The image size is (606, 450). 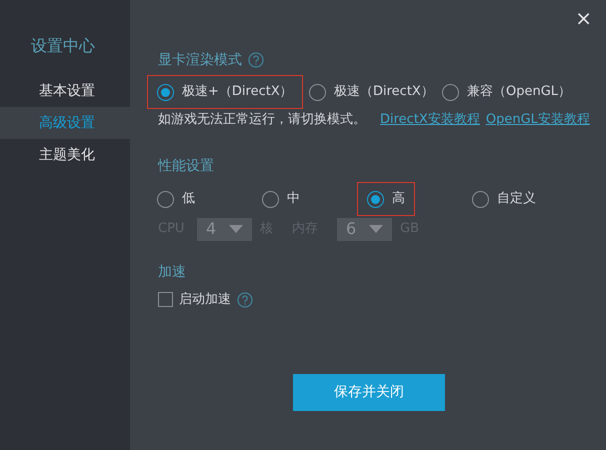 What do you see at coordinates (205, 300) in the screenshot?
I see `checkbox-label: 启动加速` at bounding box center [205, 300].